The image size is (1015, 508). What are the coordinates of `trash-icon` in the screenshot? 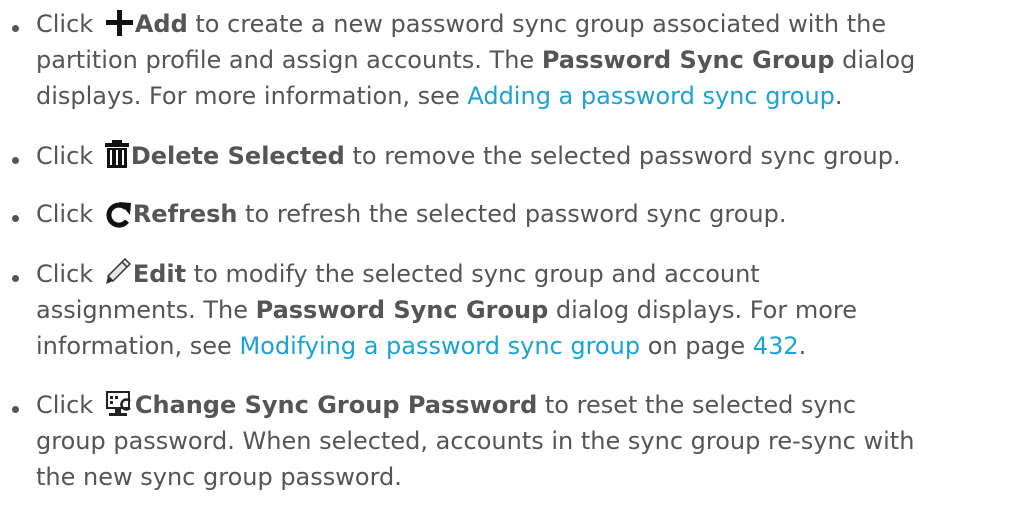 It's located at (116, 154).